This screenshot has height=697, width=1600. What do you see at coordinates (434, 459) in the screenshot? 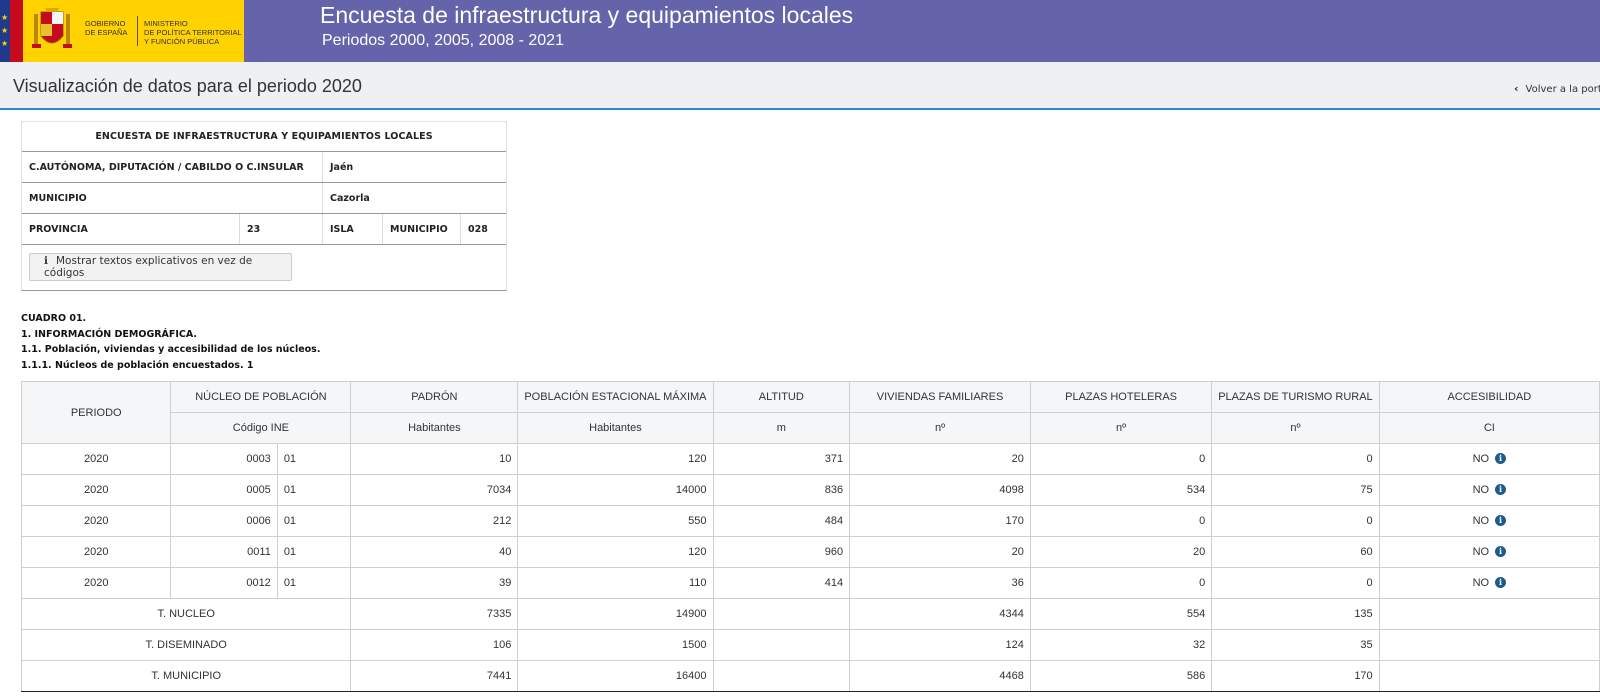
I see `cell-padron: 10` at bounding box center [434, 459].